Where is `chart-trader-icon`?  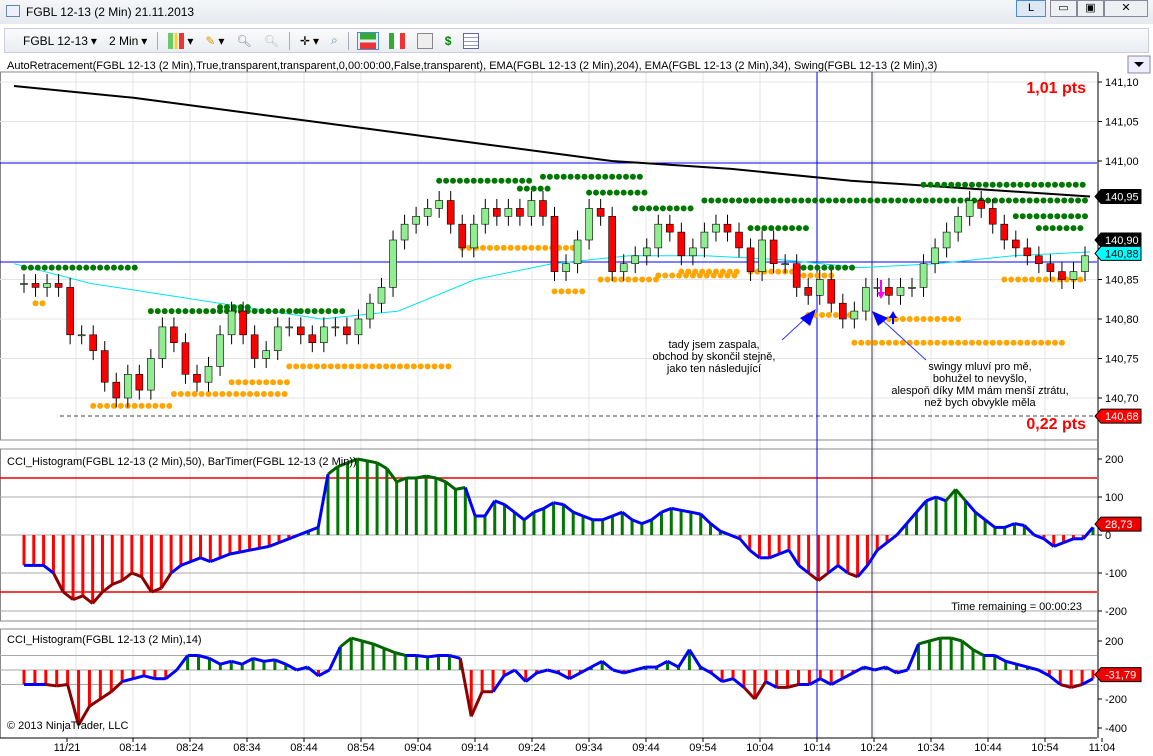
chart-trader-icon is located at coordinates (367, 40).